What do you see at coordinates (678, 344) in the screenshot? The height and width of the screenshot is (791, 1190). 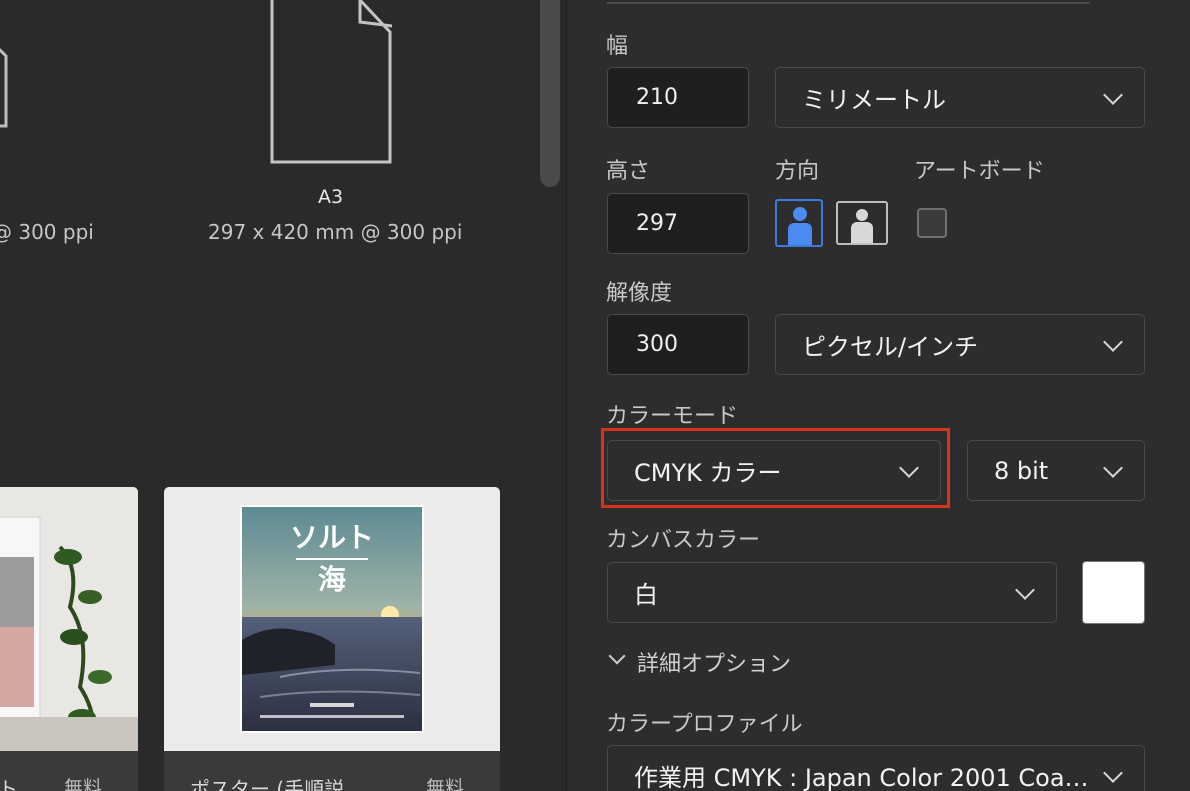 I see `resolution-input: 300` at bounding box center [678, 344].